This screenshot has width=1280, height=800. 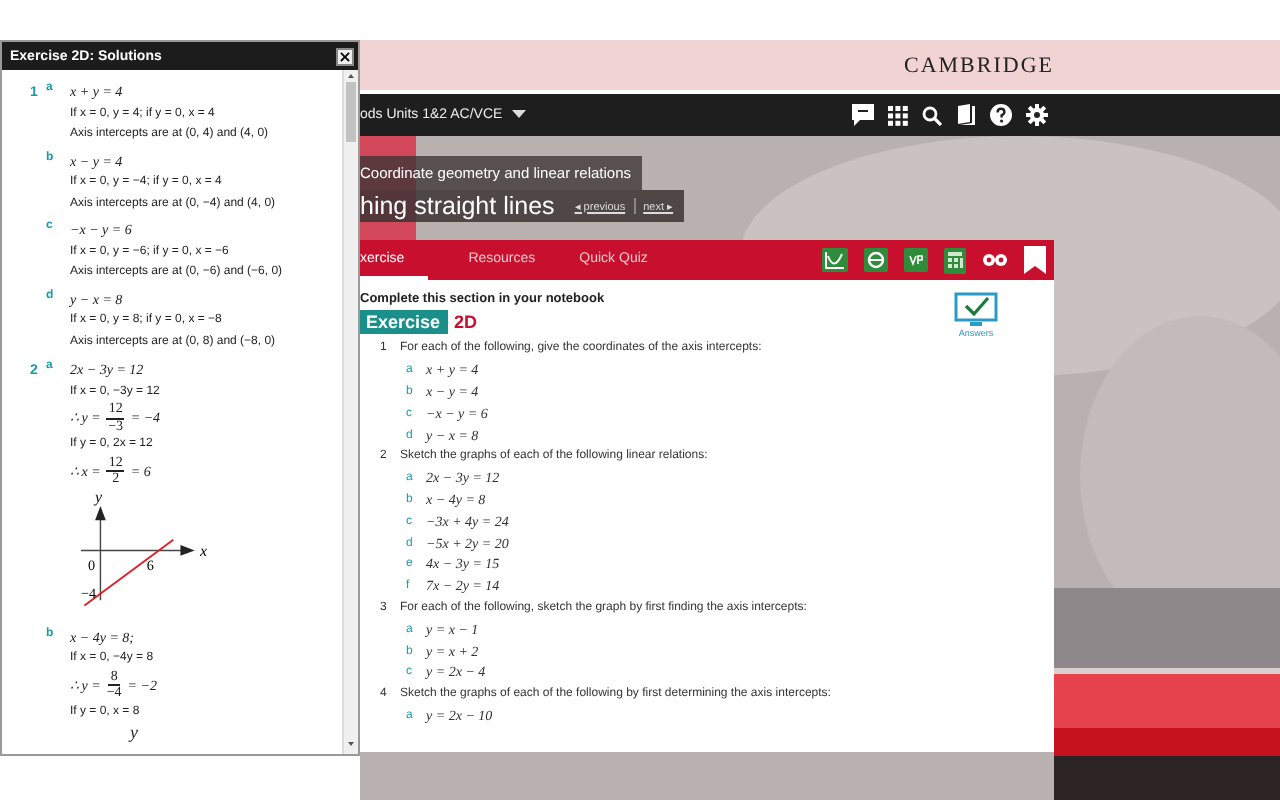 I want to click on glasses-icon, so click(x=995, y=260).